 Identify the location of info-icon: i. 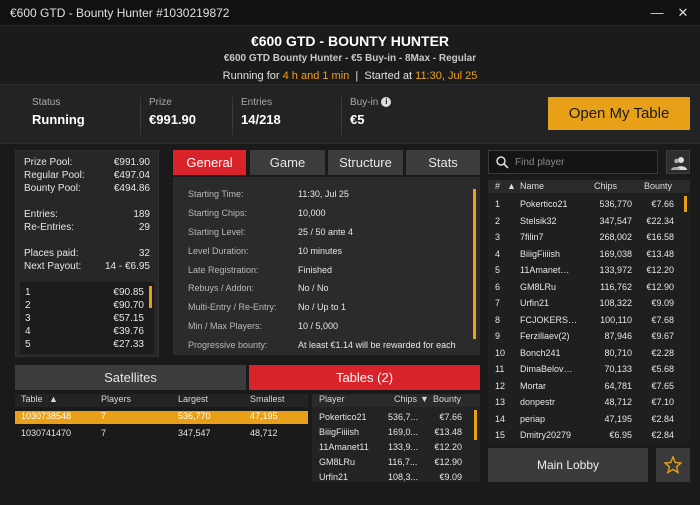
(386, 102).